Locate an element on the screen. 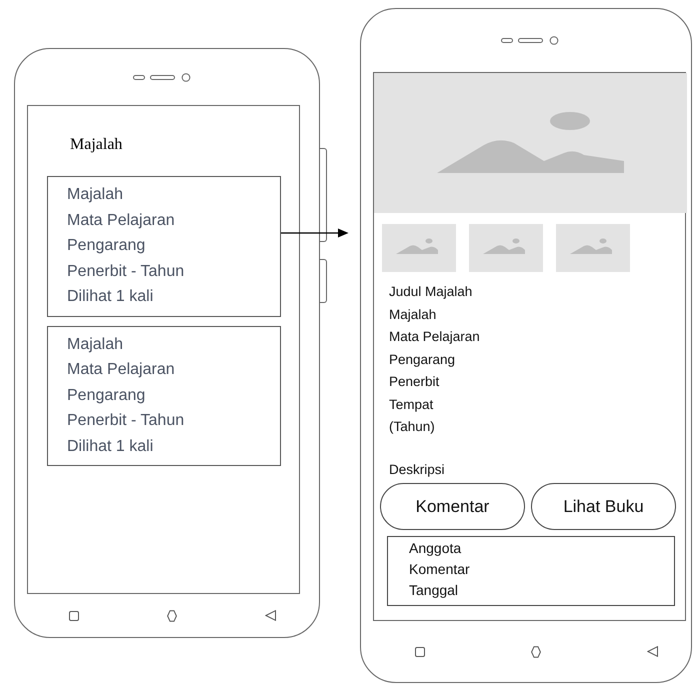 The image size is (694, 684). info-text: Judul Majalah is located at coordinates (430, 292).